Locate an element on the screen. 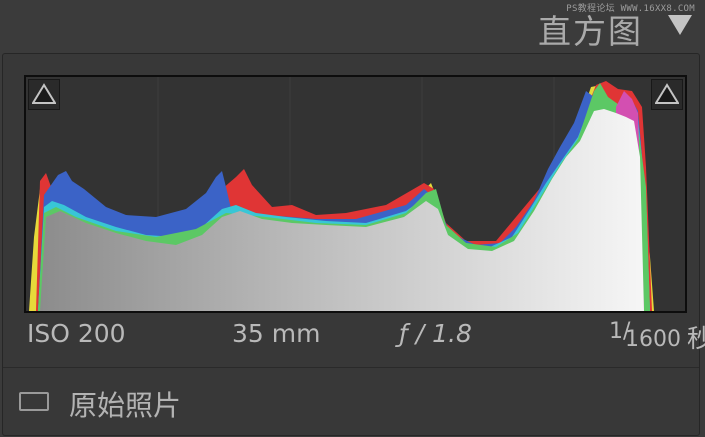  shutter-numerator: 1 is located at coordinates (616, 331).